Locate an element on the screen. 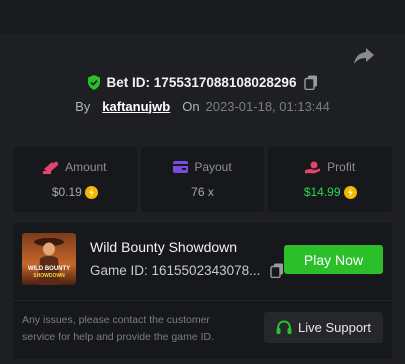  stat-payout: Payout 76 x is located at coordinates (202, 179).